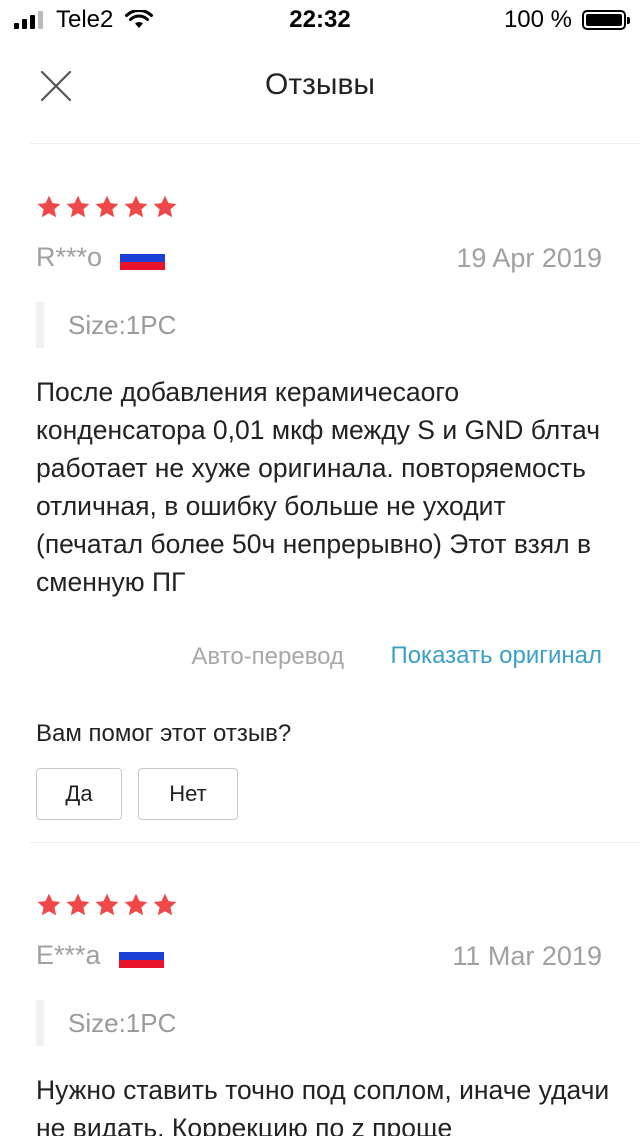 The height and width of the screenshot is (1136, 640). I want to click on helpful-yes-button: Да, so click(79, 794).